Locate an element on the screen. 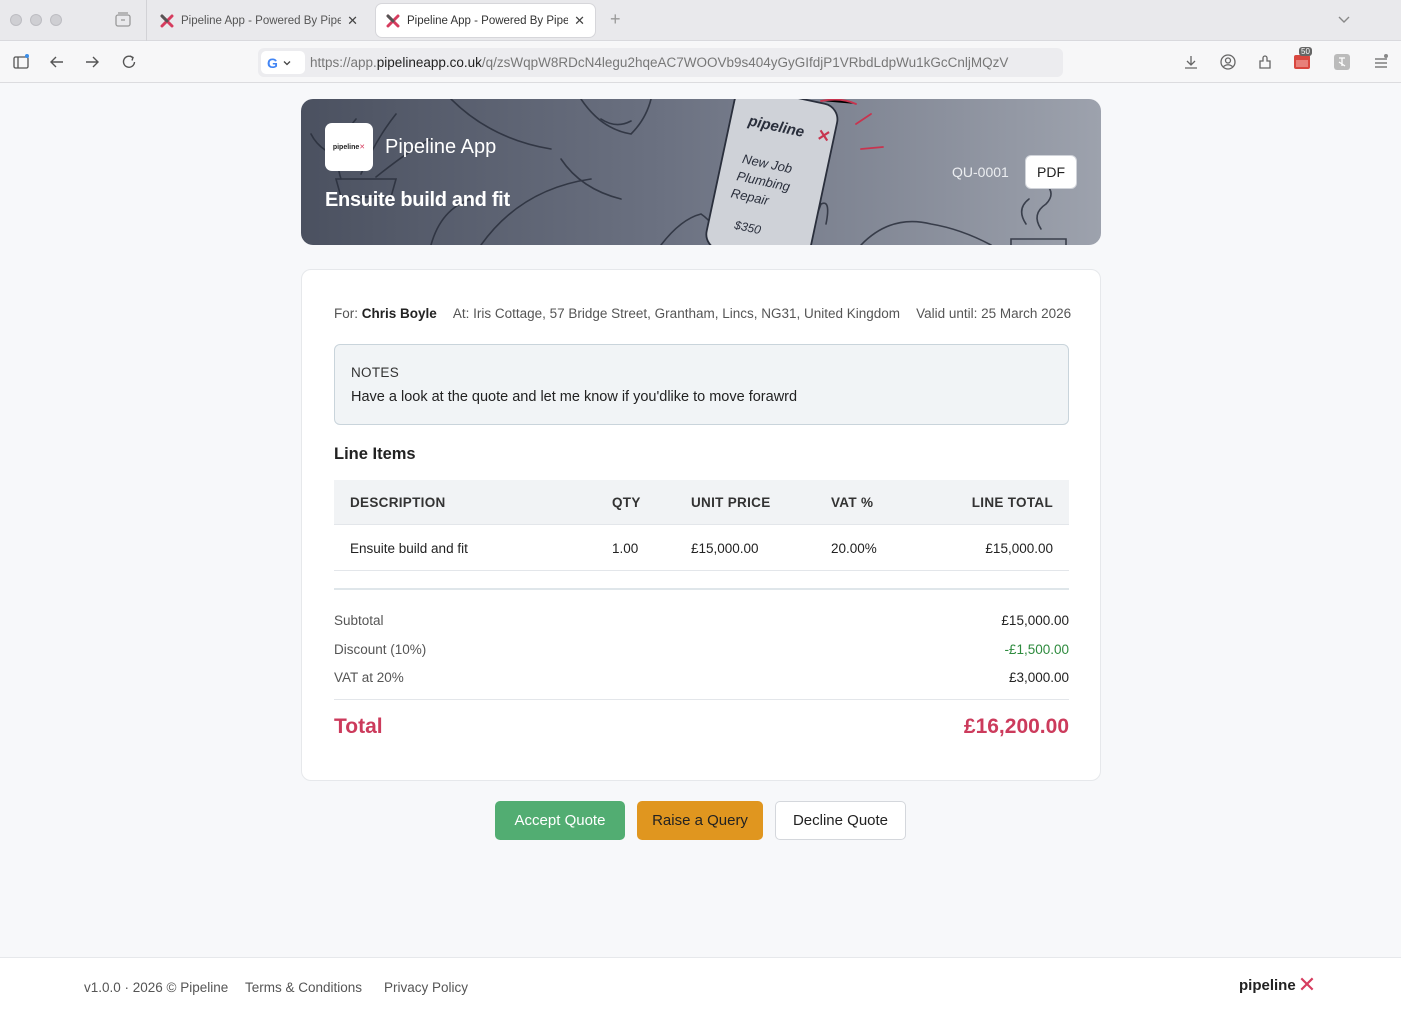 The image size is (1401, 1012). google-icon: G is located at coordinates (272, 62).